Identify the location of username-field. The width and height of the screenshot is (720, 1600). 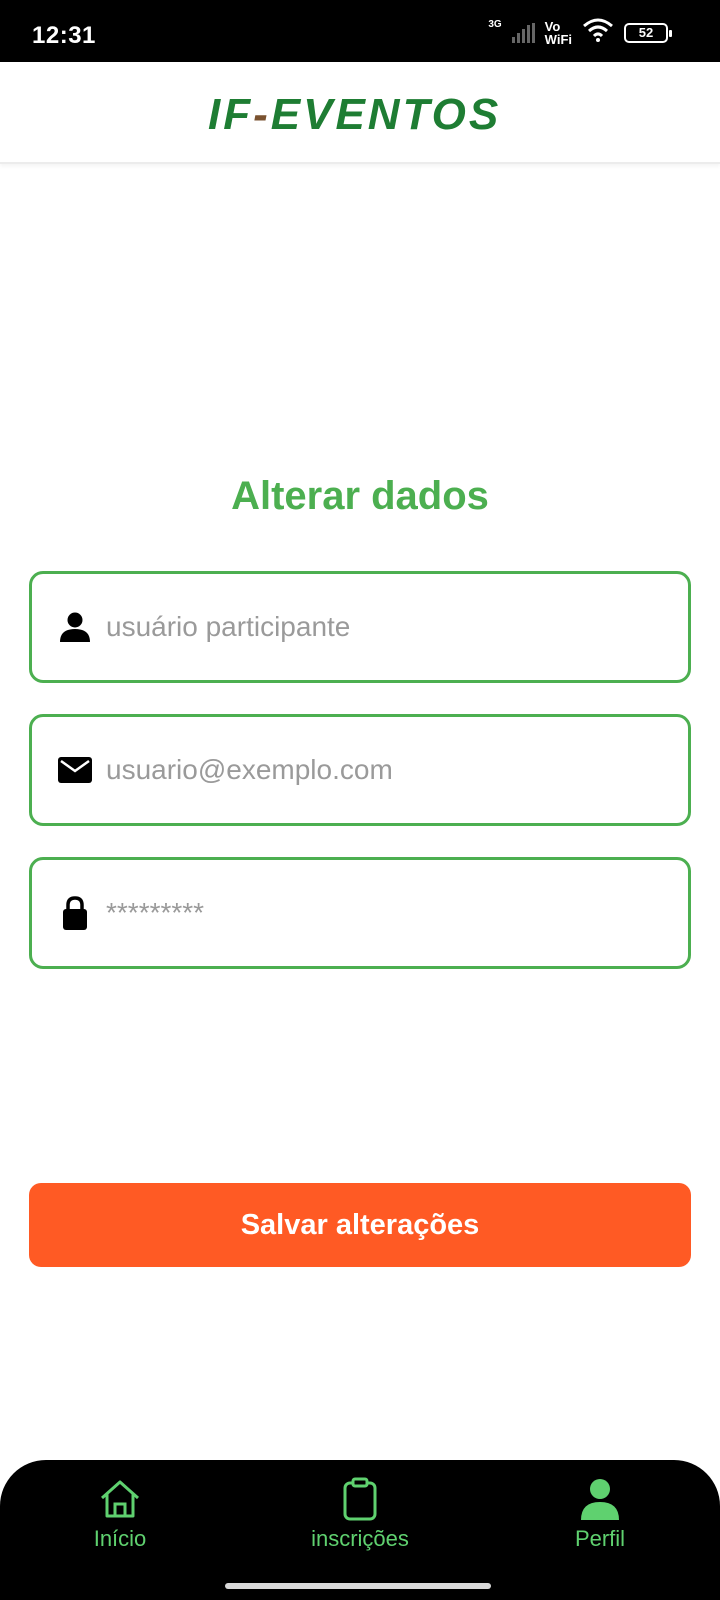
(360, 627).